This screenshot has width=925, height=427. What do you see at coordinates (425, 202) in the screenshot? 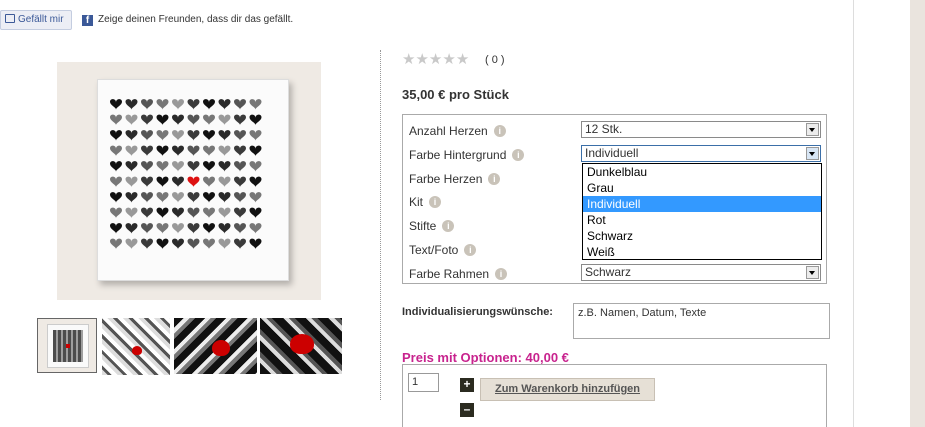
I see `option-label-kit: Kit i` at bounding box center [425, 202].